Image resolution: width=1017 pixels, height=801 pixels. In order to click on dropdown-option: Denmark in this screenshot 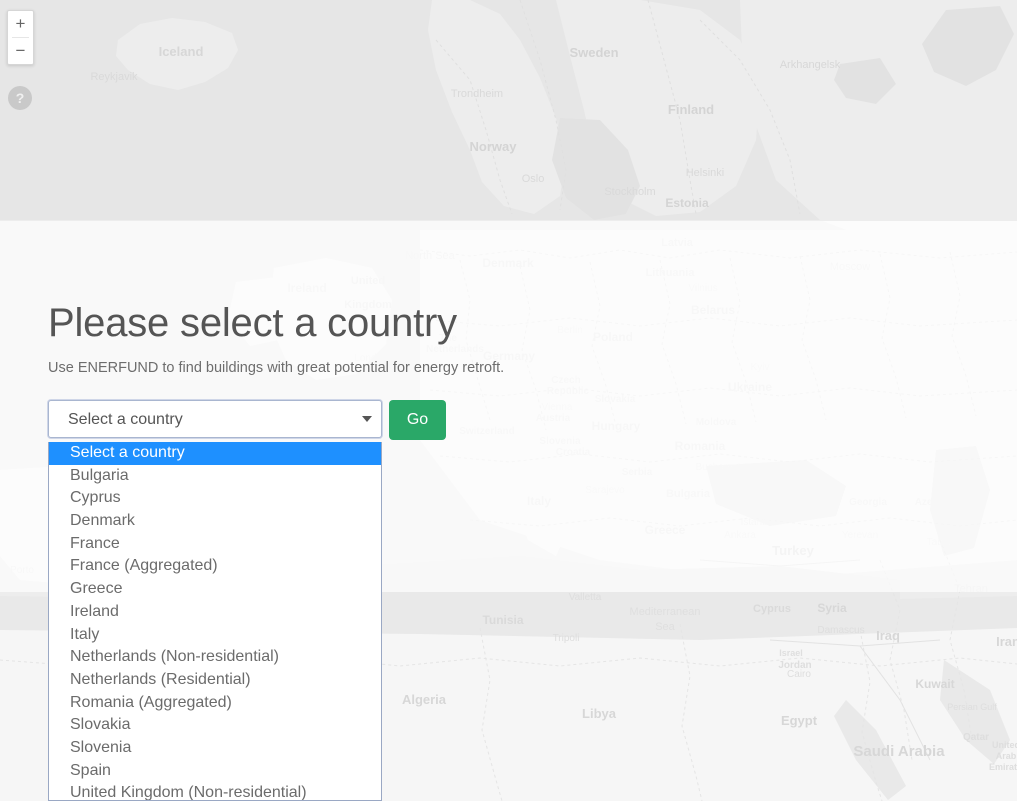, I will do `click(215, 521)`.